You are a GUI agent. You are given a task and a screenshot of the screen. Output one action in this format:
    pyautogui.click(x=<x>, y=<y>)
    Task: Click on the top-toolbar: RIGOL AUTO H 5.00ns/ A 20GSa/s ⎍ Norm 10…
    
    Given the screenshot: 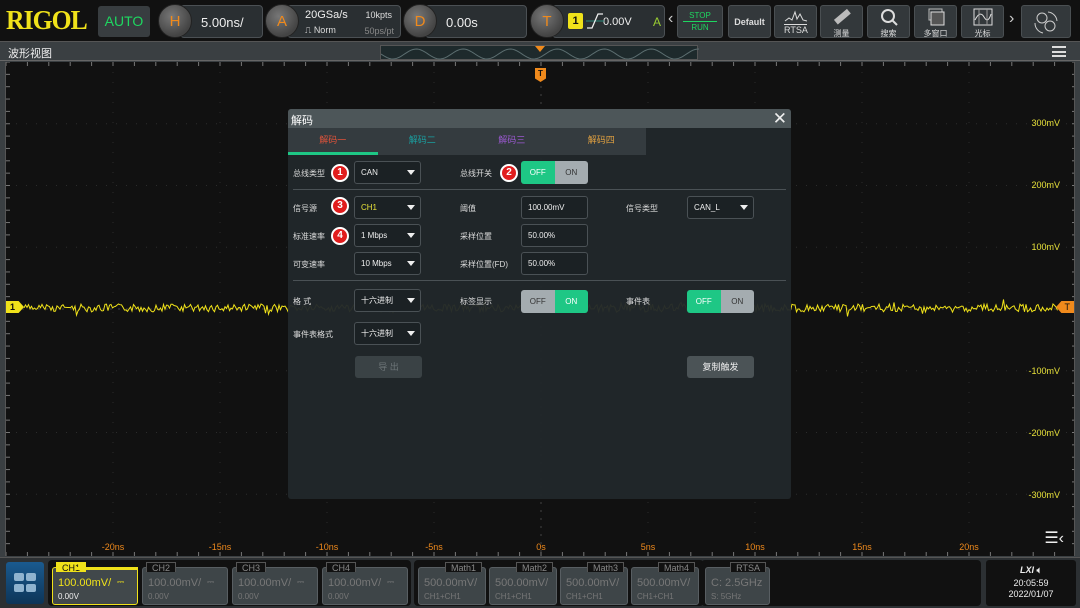 What is the action you would take?
    pyautogui.click(x=540, y=21)
    